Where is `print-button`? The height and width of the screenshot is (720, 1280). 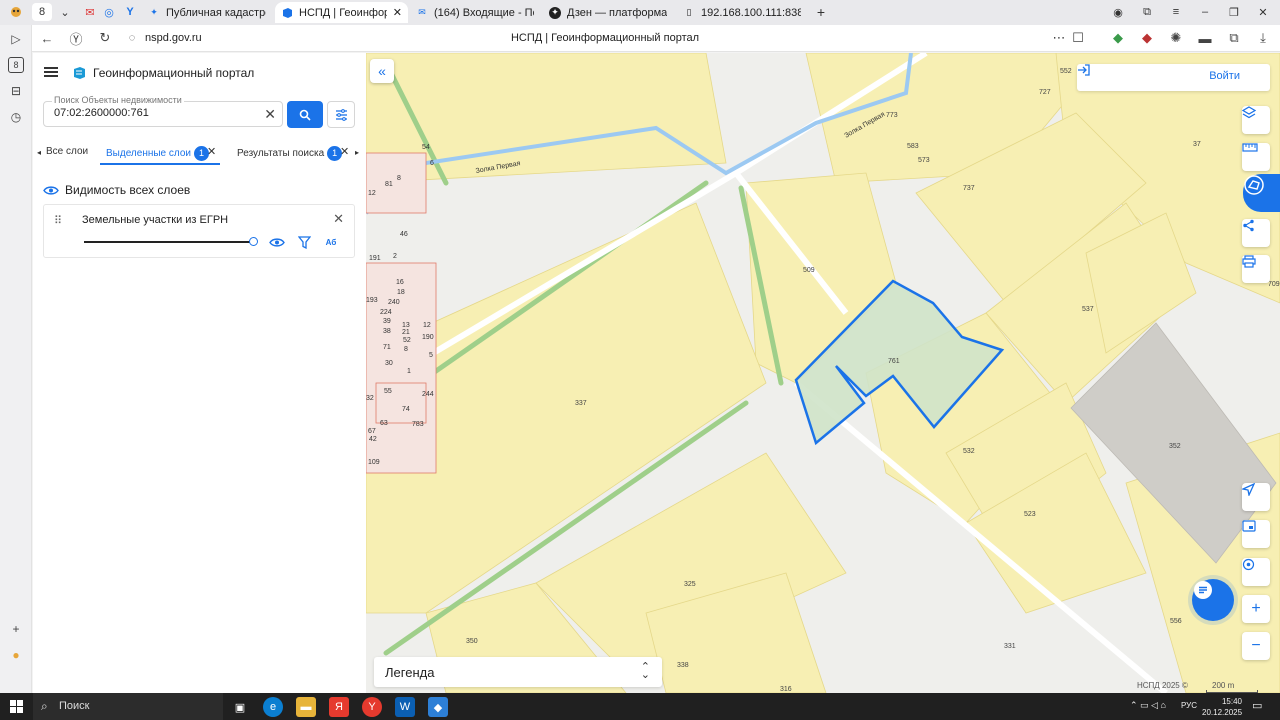
print-button is located at coordinates (1256, 269).